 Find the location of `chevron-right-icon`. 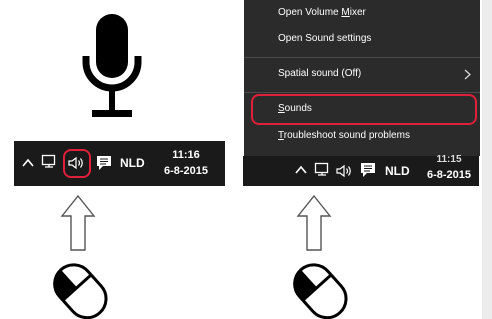

chevron-right-icon is located at coordinates (467, 74).